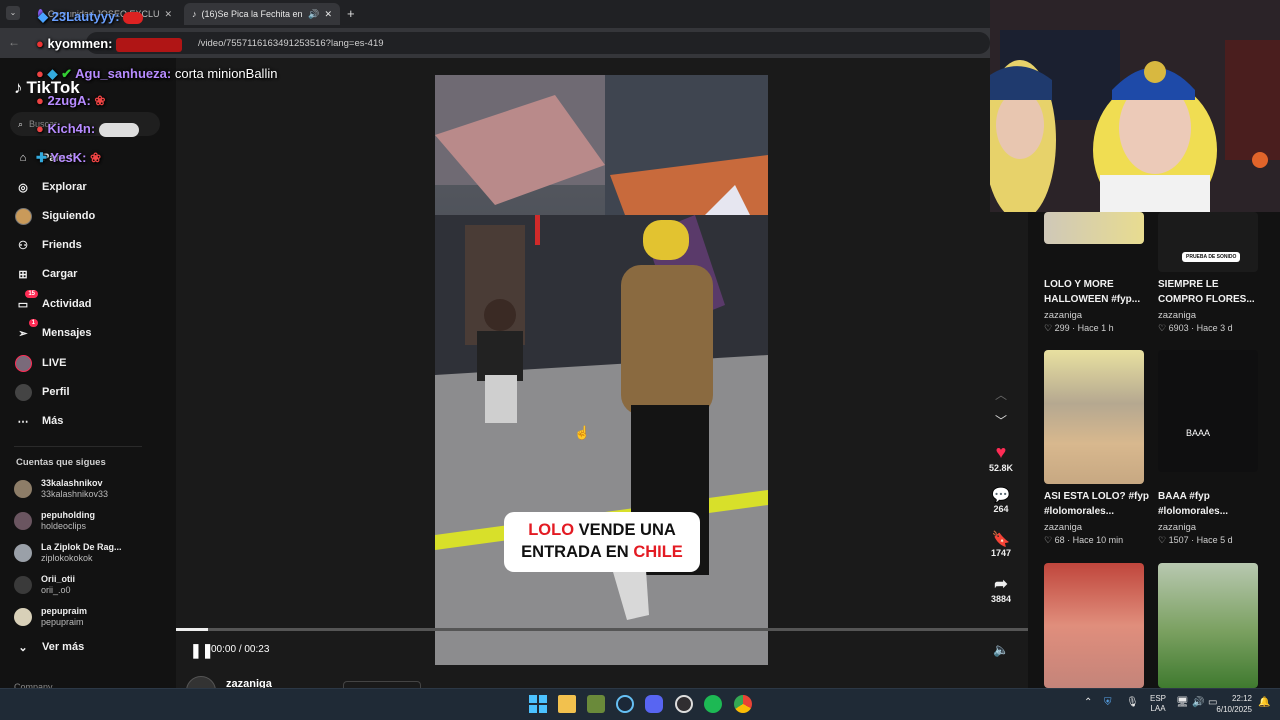 Image resolution: width=1280 pixels, height=720 pixels. Describe the element at coordinates (538, 43) in the screenshot. I see `url-field: /video/7557116163491253516?lang=es-419` at that location.